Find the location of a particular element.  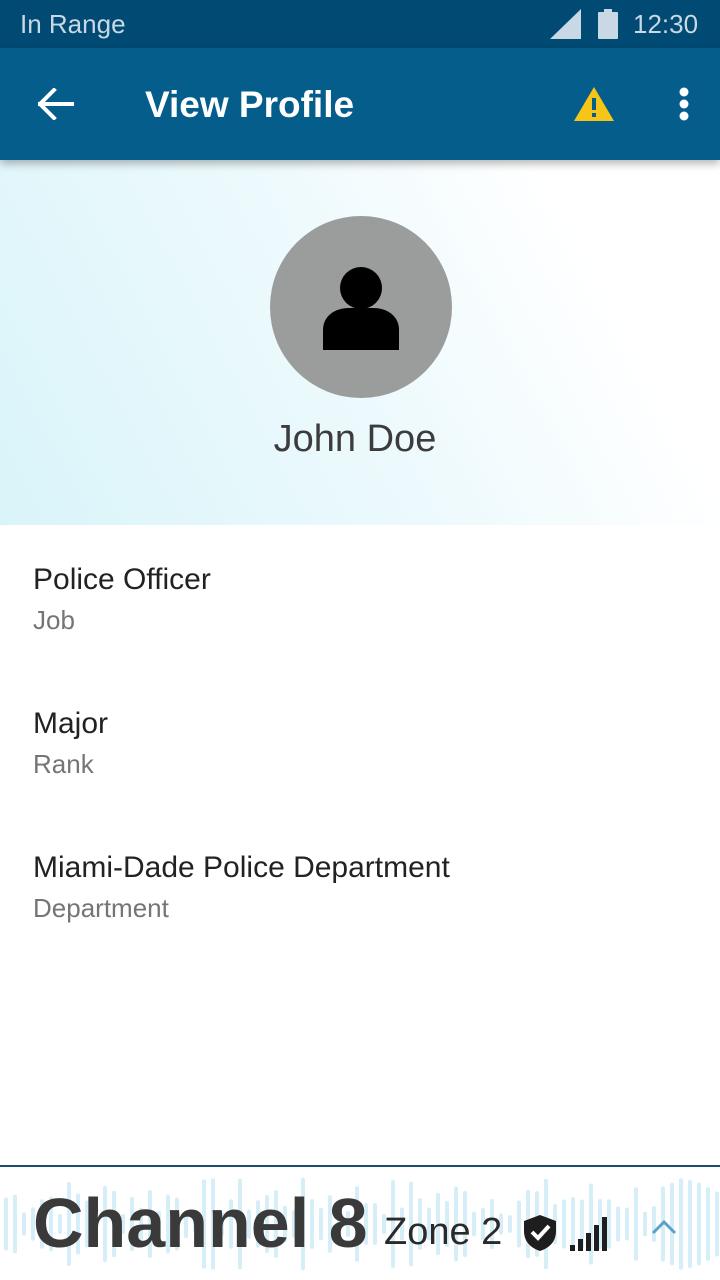

back-button is located at coordinates (56, 104).